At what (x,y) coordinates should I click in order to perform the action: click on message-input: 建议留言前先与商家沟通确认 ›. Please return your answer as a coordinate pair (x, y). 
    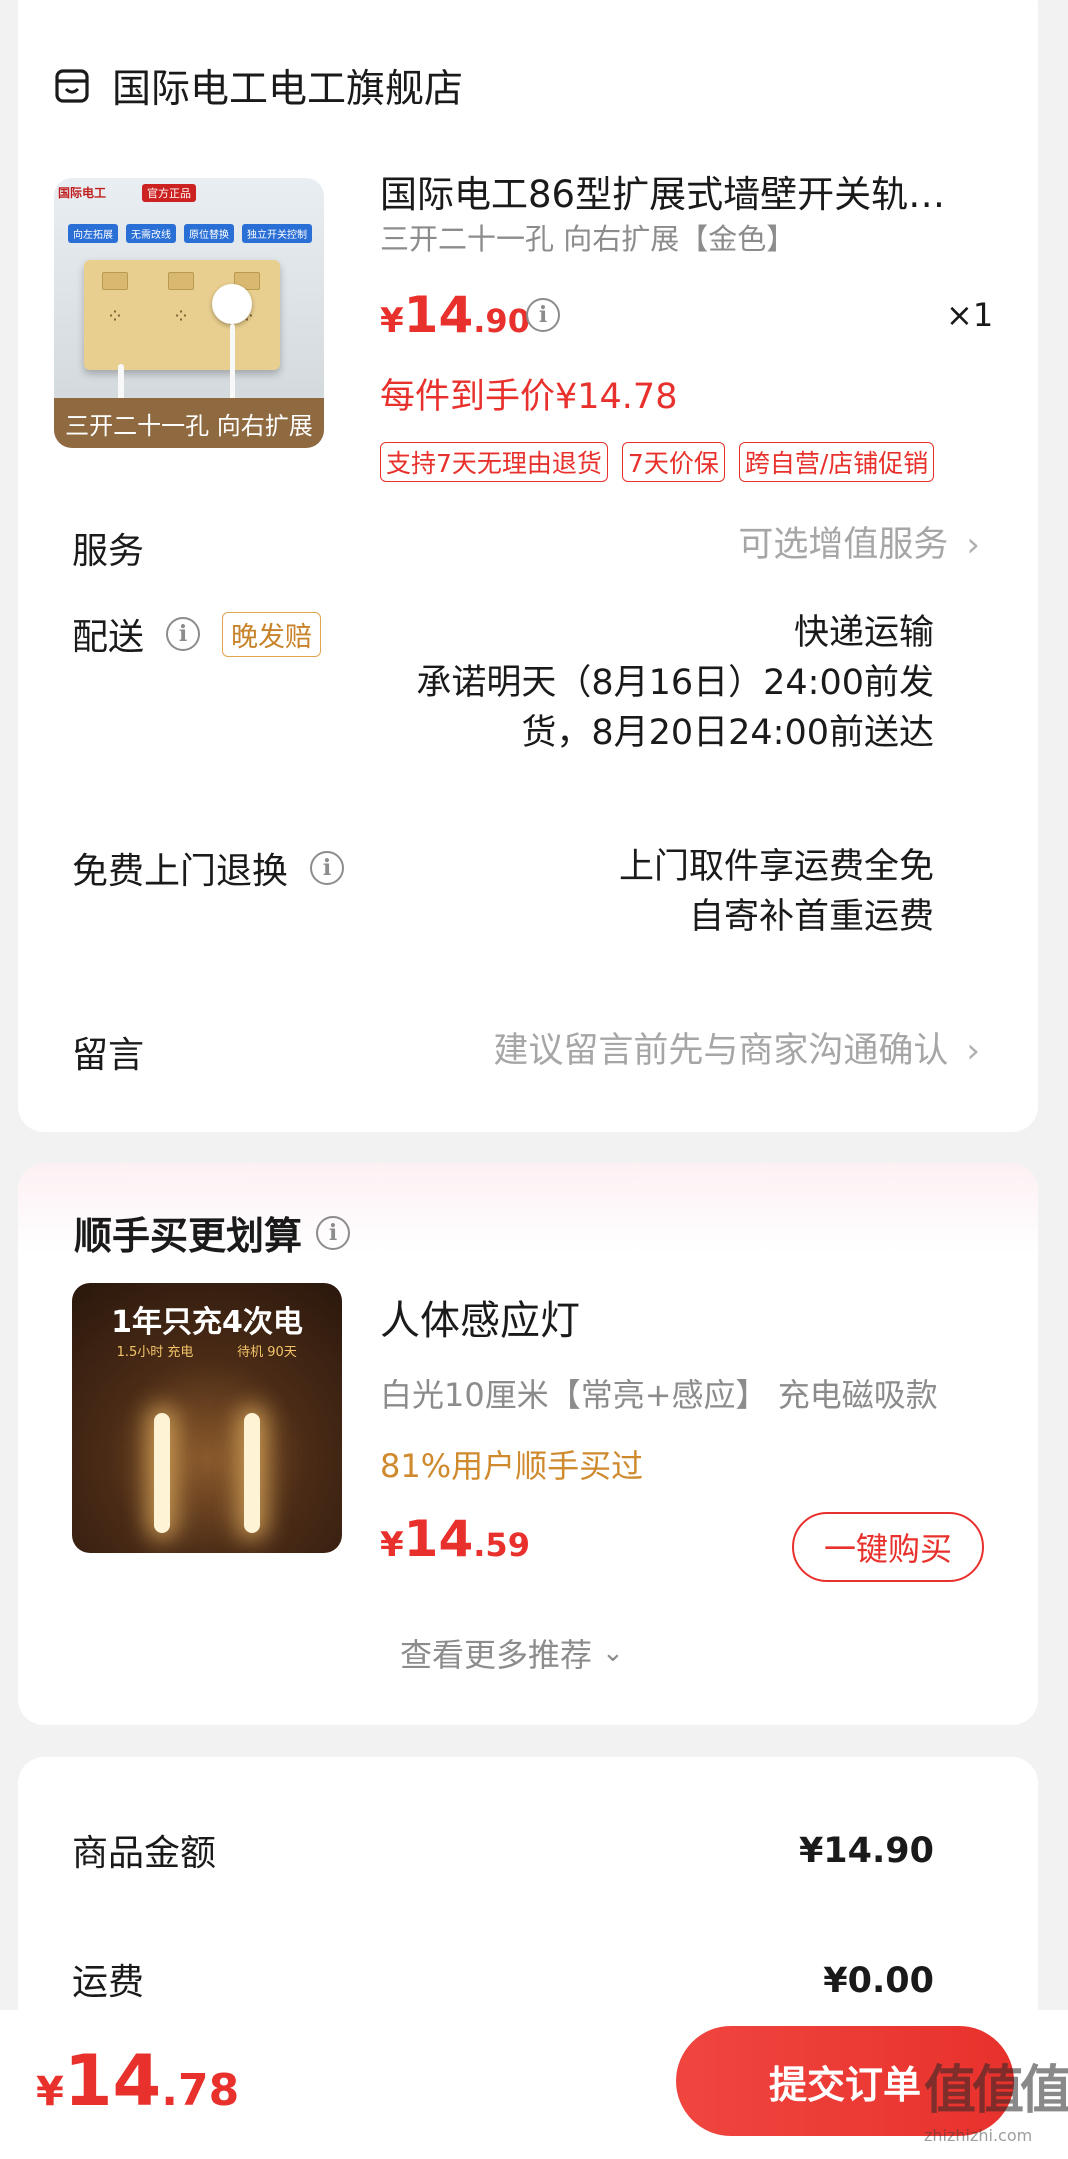
    Looking at the image, I should click on (736, 1051).